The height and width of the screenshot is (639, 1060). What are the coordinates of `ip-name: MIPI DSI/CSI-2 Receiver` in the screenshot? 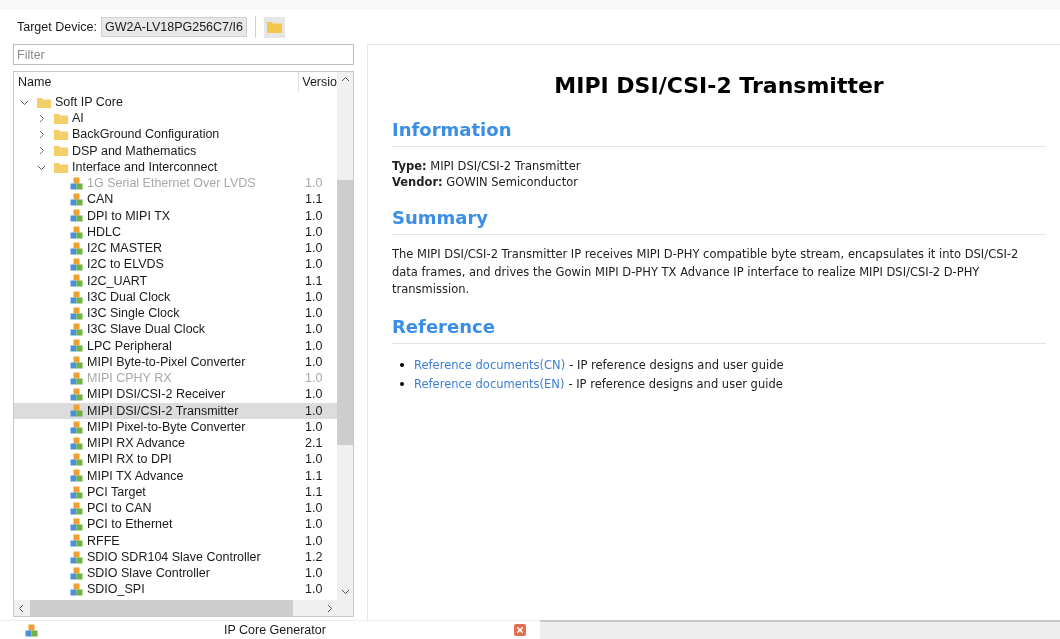 It's located at (157, 395).